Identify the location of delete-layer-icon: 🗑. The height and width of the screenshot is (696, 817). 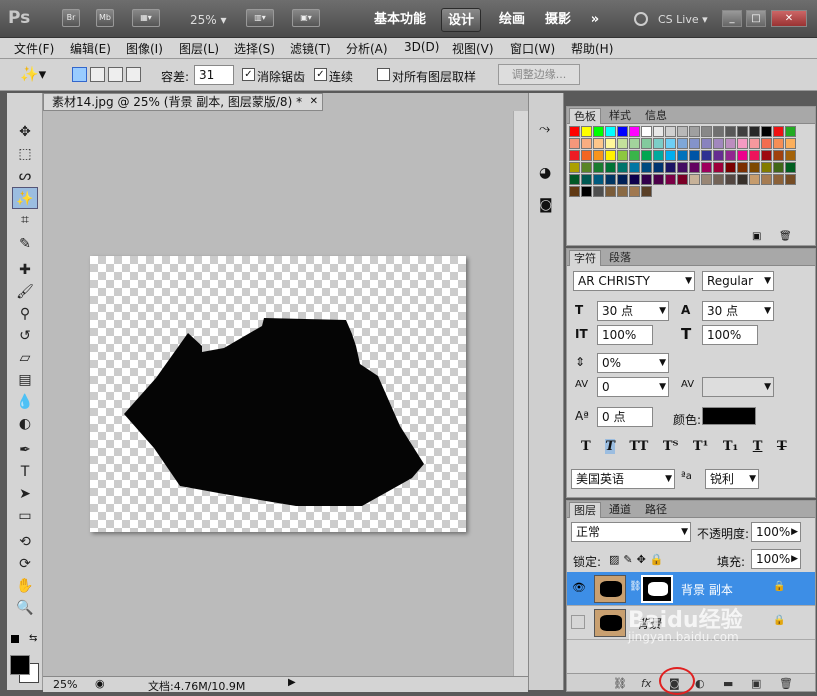
(786, 683).